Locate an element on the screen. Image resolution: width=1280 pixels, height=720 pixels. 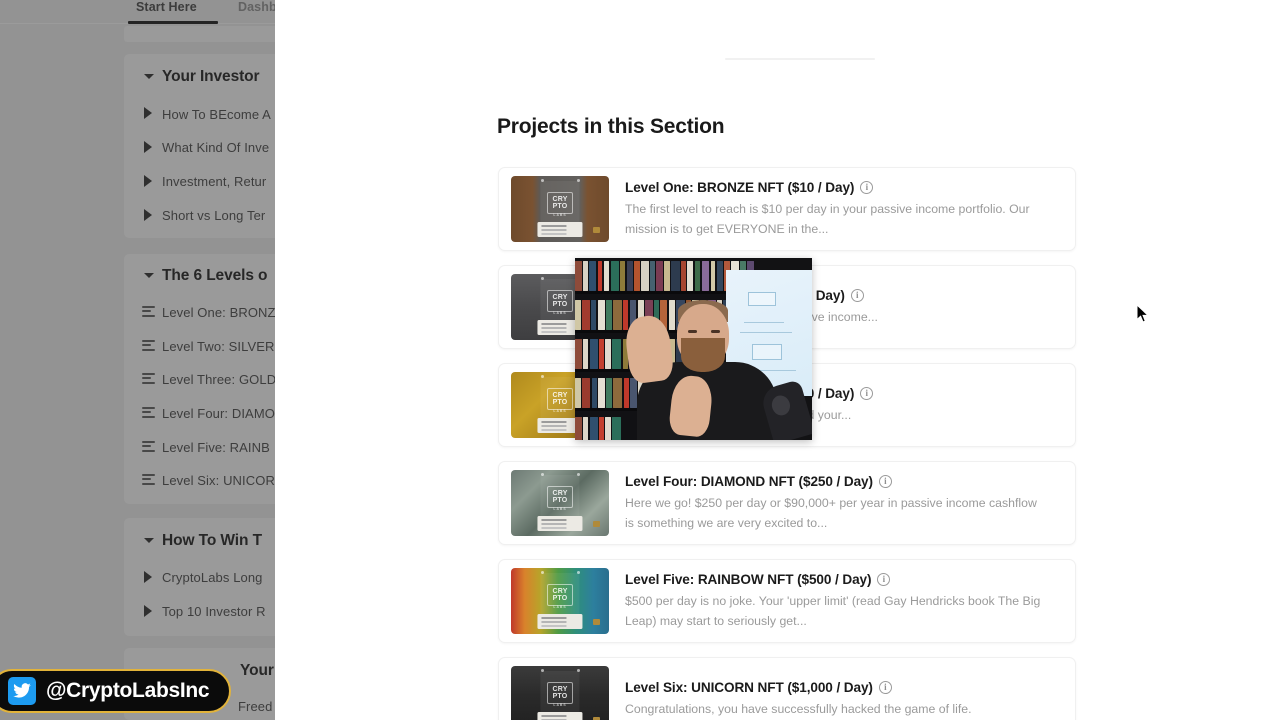
sidebar-item-what-kind: What Kind Of Inve is located at coordinates (215, 147).